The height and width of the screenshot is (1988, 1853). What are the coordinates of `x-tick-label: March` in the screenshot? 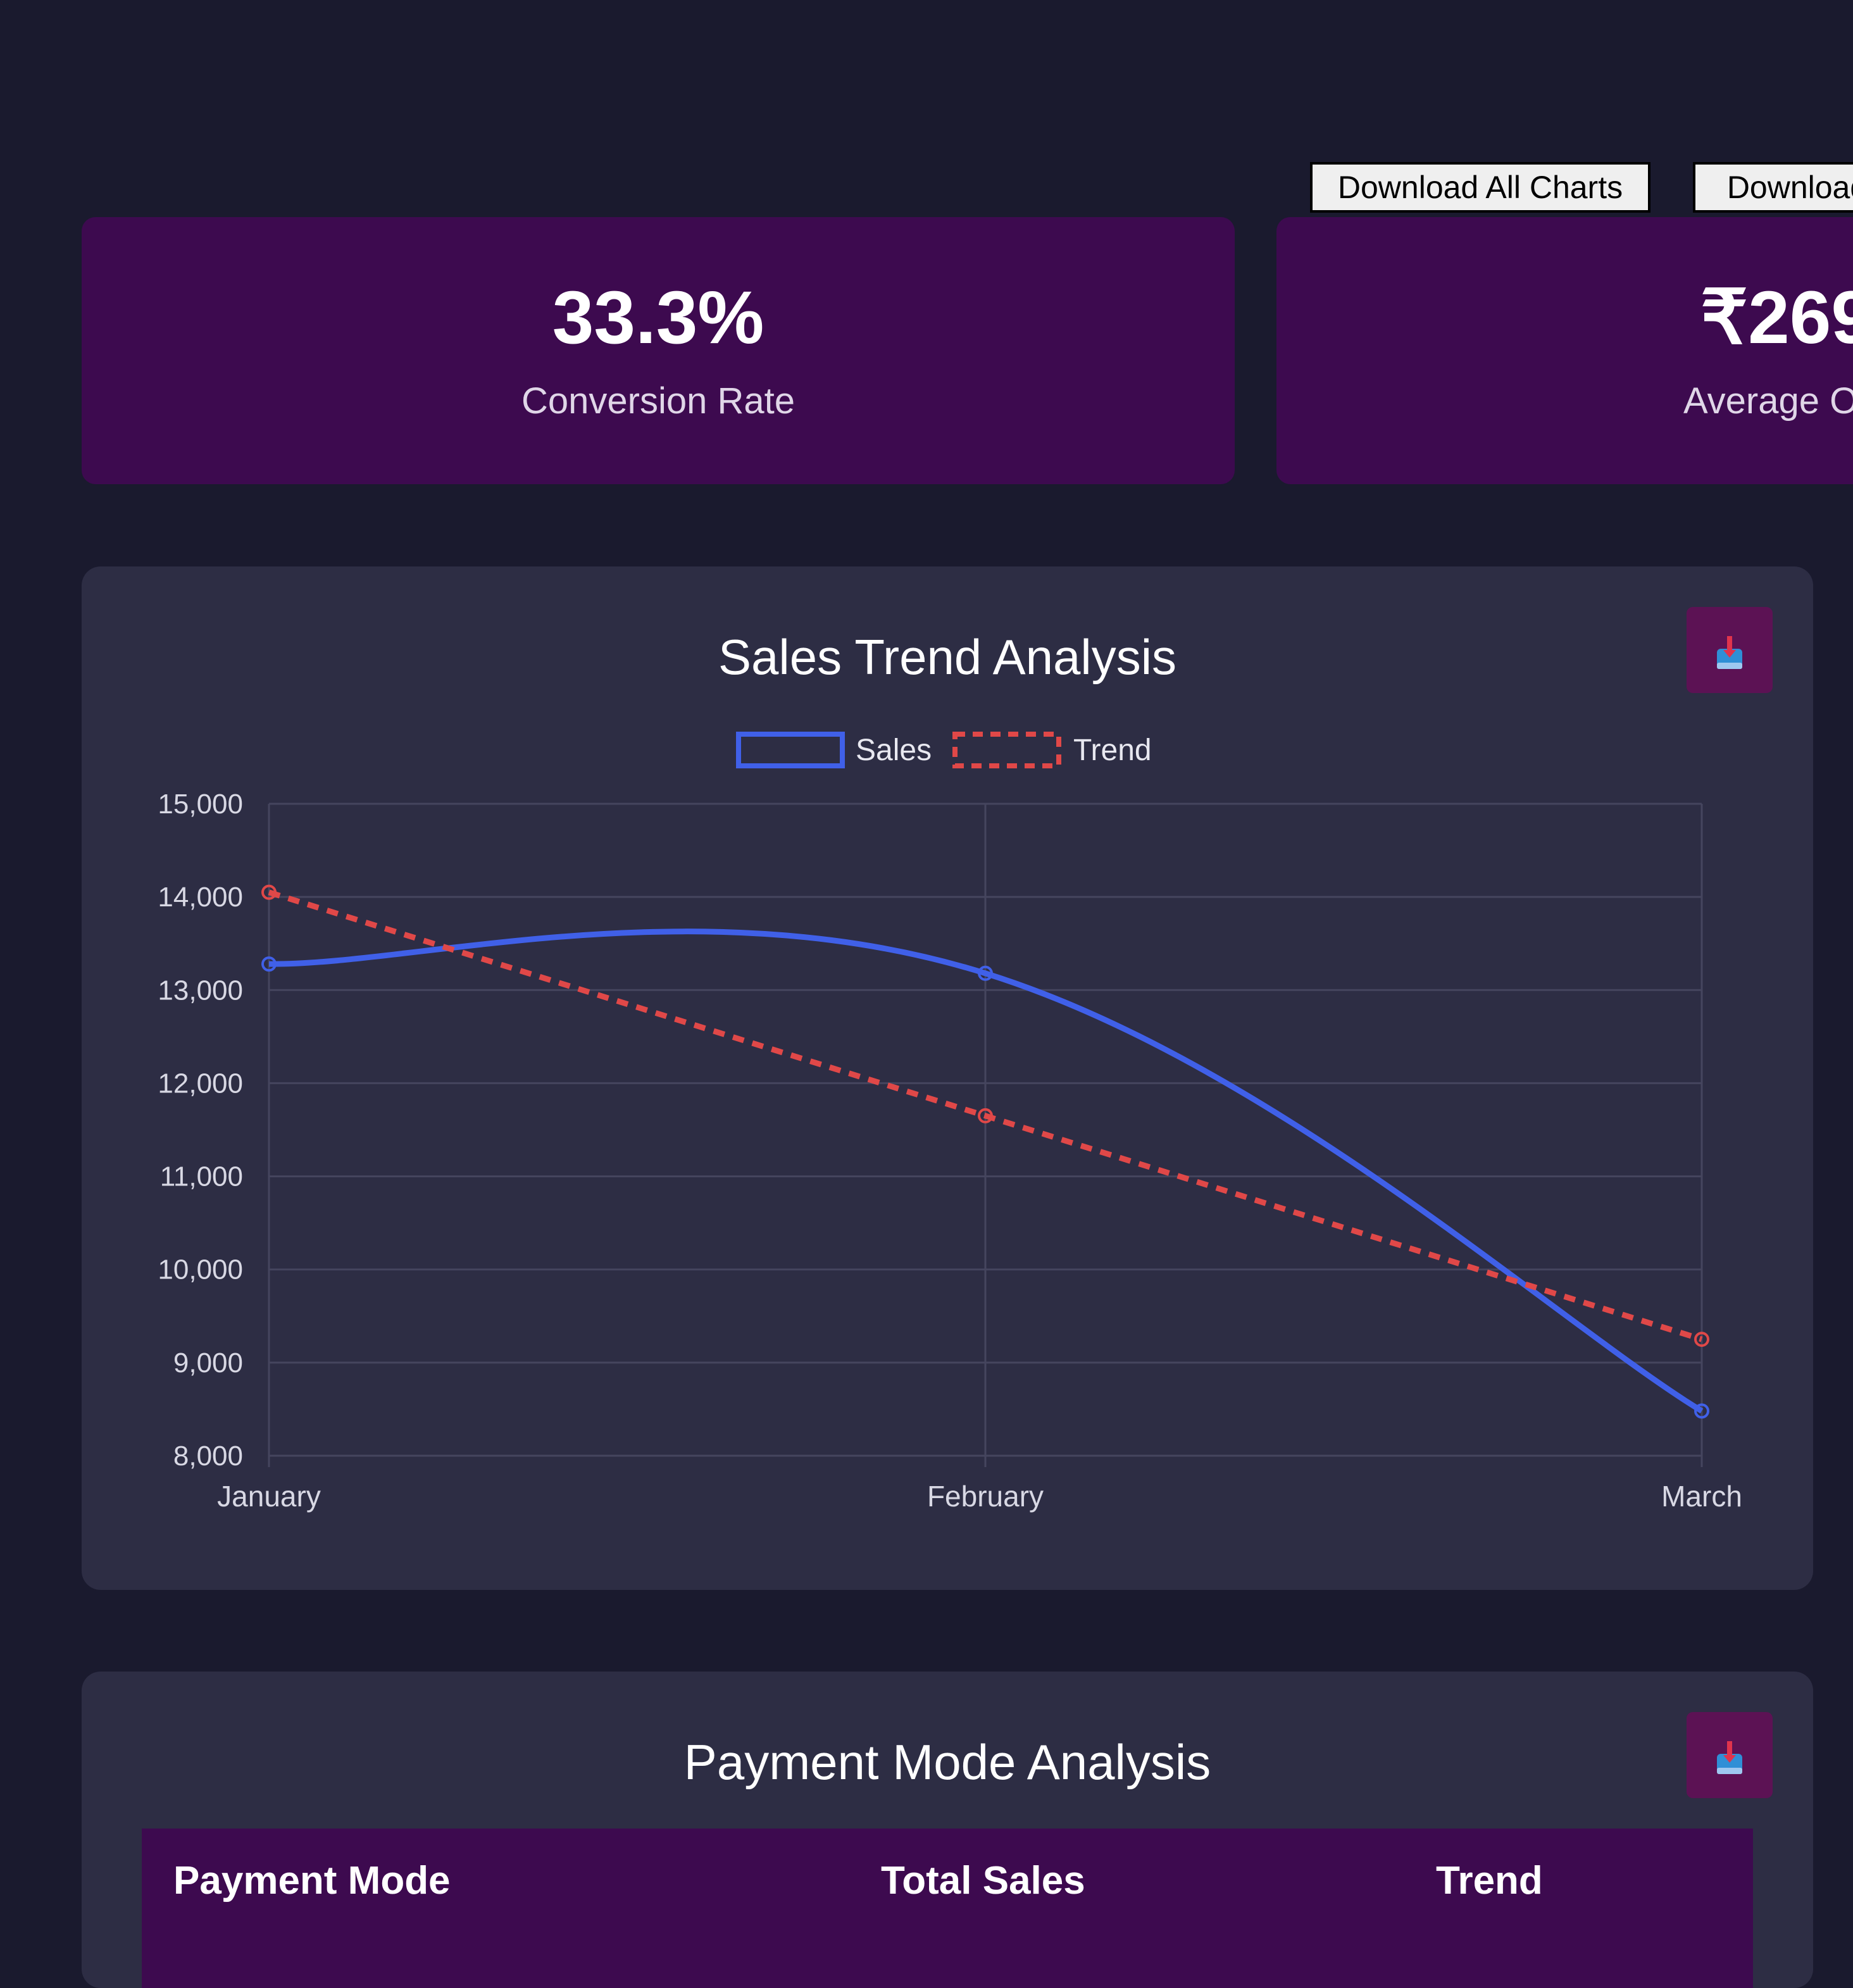 It's located at (1702, 1496).